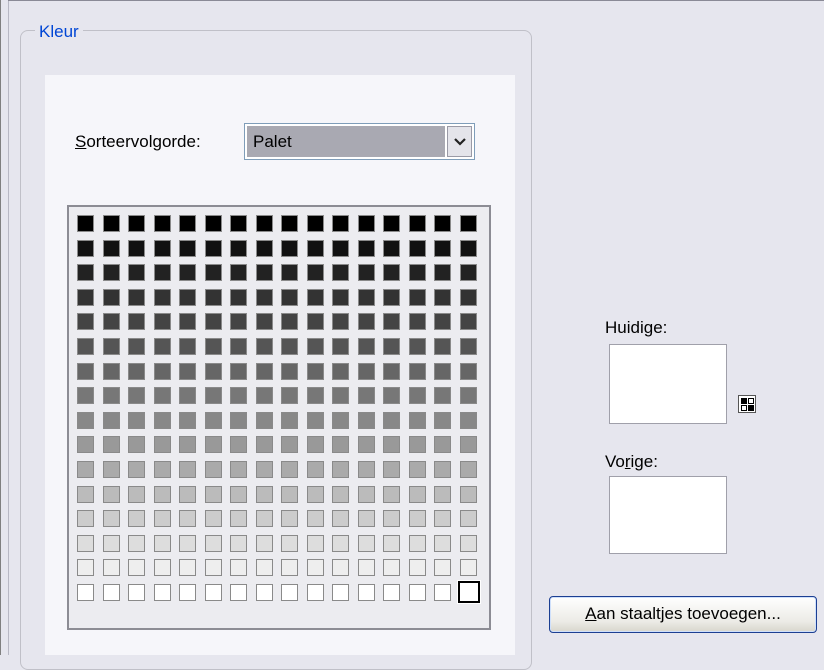 Image resolution: width=824 pixels, height=670 pixels. What do you see at coordinates (747, 404) in the screenshot?
I see `color-picker-icon` at bounding box center [747, 404].